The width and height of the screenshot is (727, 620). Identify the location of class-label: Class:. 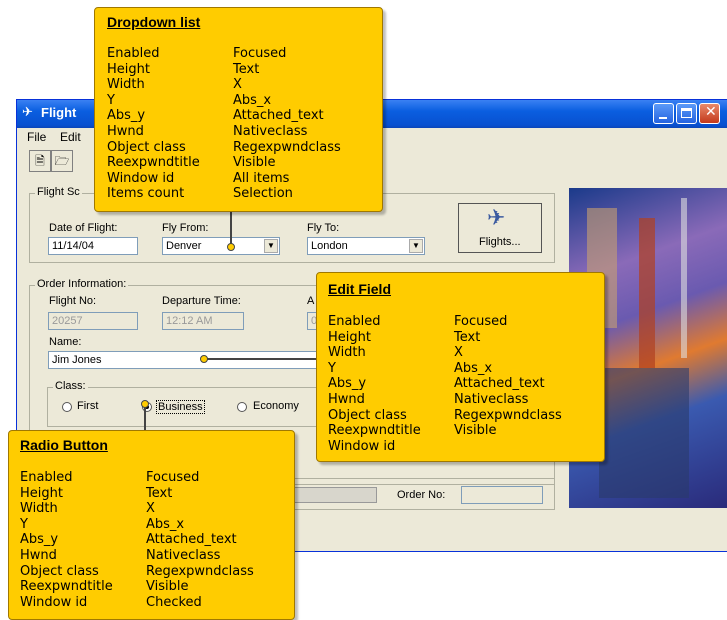
(70, 386).